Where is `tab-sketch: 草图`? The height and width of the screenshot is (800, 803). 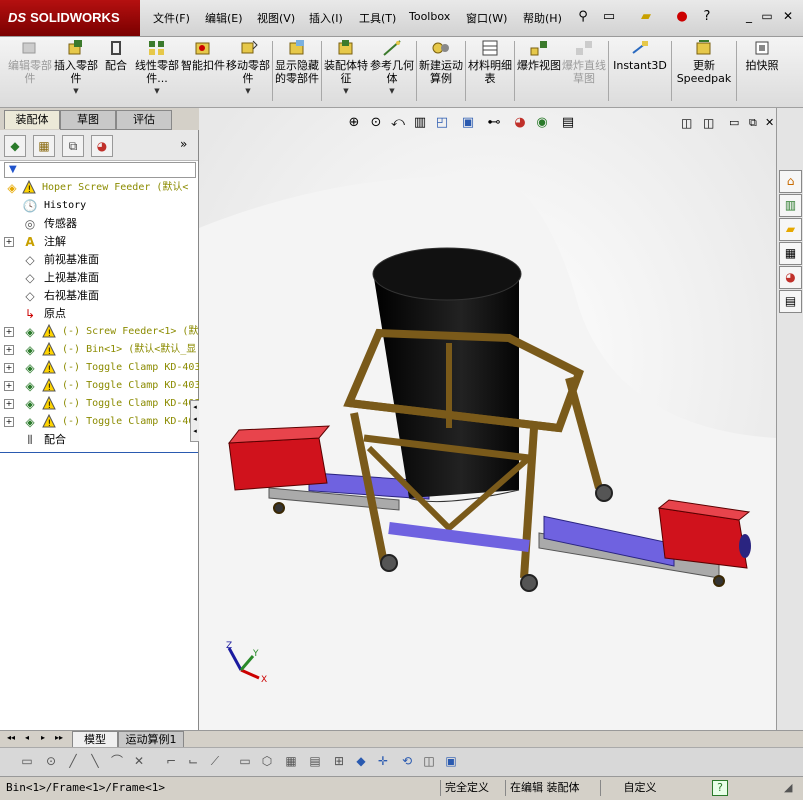 tab-sketch: 草图 is located at coordinates (88, 120).